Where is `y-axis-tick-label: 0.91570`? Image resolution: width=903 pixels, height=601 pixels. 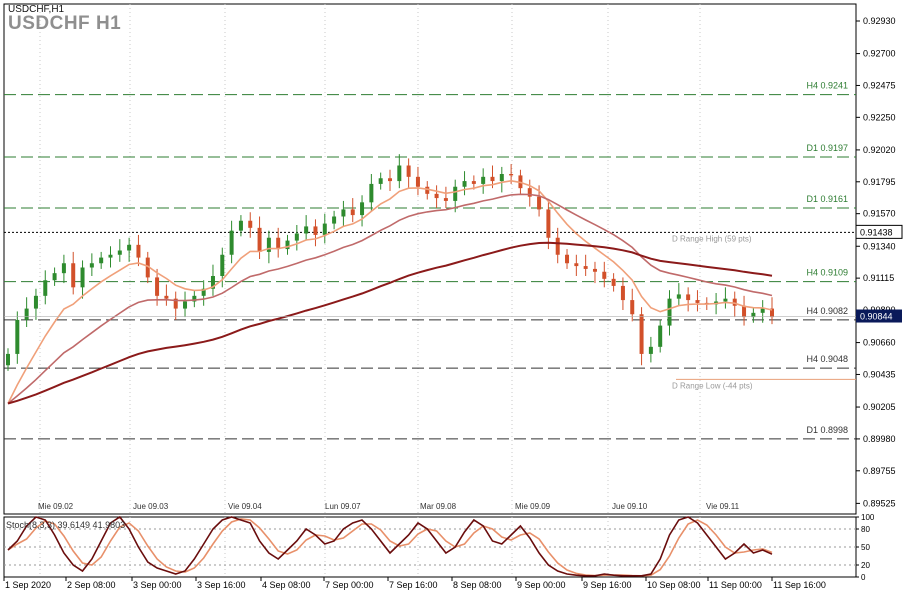 y-axis-tick-label: 0.91570 is located at coordinates (879, 214).